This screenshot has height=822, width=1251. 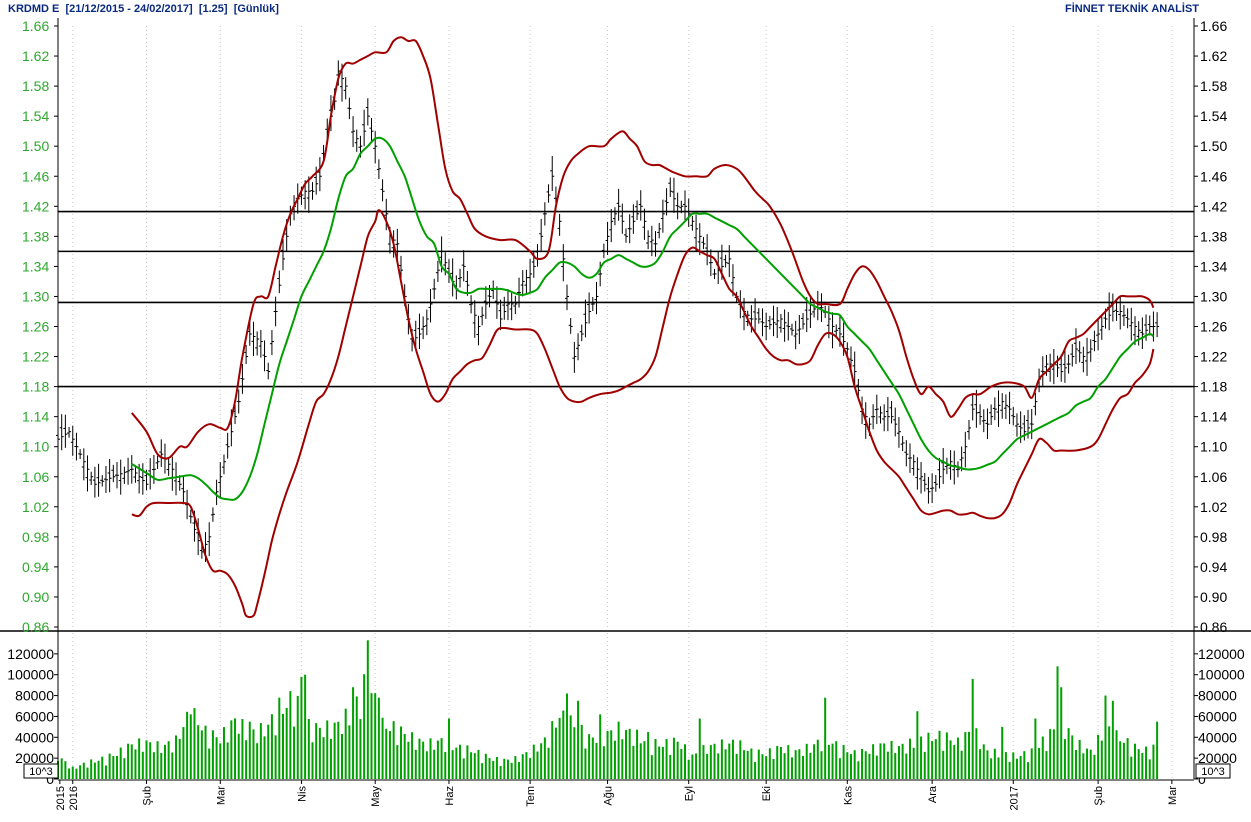 I want to click on y-tick-label-left: 1.66, so click(x=35, y=26).